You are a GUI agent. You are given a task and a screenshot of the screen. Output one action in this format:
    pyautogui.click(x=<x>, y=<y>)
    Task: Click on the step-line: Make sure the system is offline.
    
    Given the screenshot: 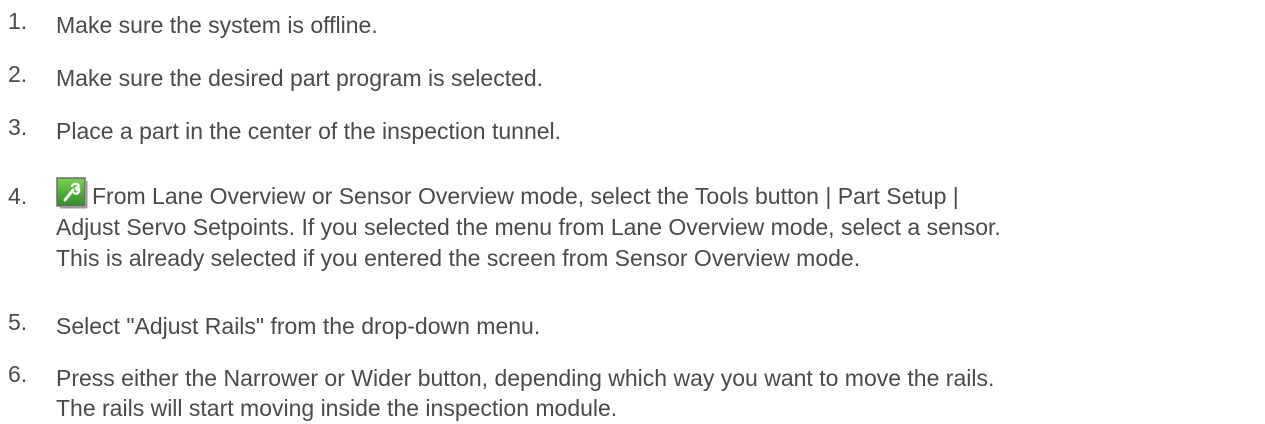 What is the action you would take?
    pyautogui.click(x=217, y=25)
    